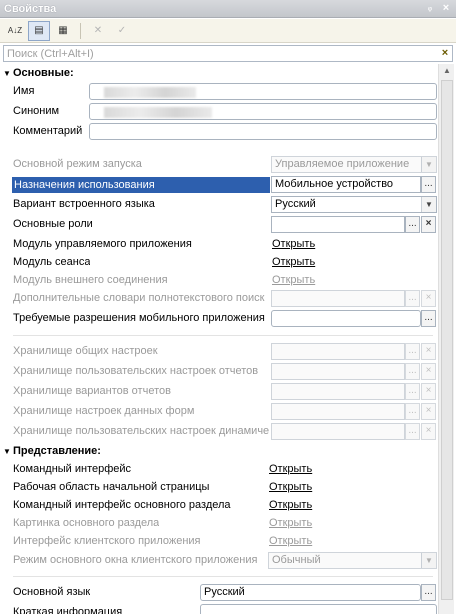 This screenshot has height=614, width=456. What do you see at coordinates (220, 205) in the screenshot?
I see `prop-language-variant: Вариант встроенного языка Русский ▼` at bounding box center [220, 205].